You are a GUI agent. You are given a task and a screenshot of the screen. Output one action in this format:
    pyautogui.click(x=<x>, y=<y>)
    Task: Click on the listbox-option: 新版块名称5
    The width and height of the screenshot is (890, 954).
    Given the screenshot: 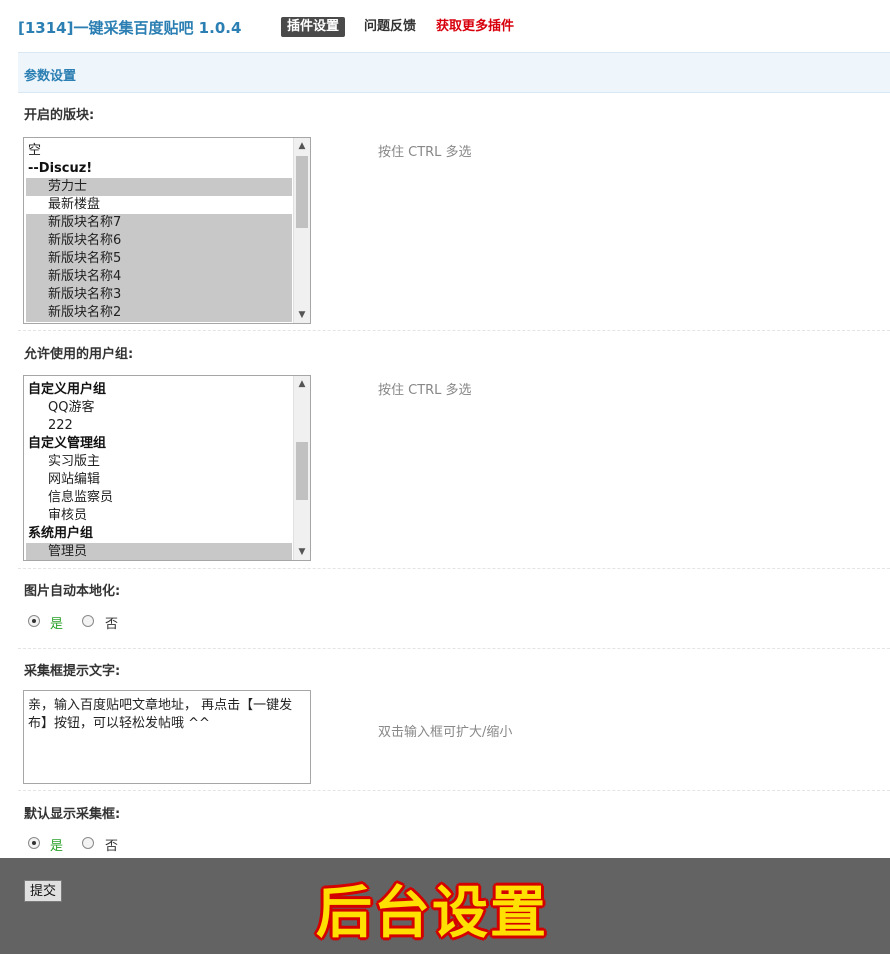 What is the action you would take?
    pyautogui.click(x=159, y=259)
    